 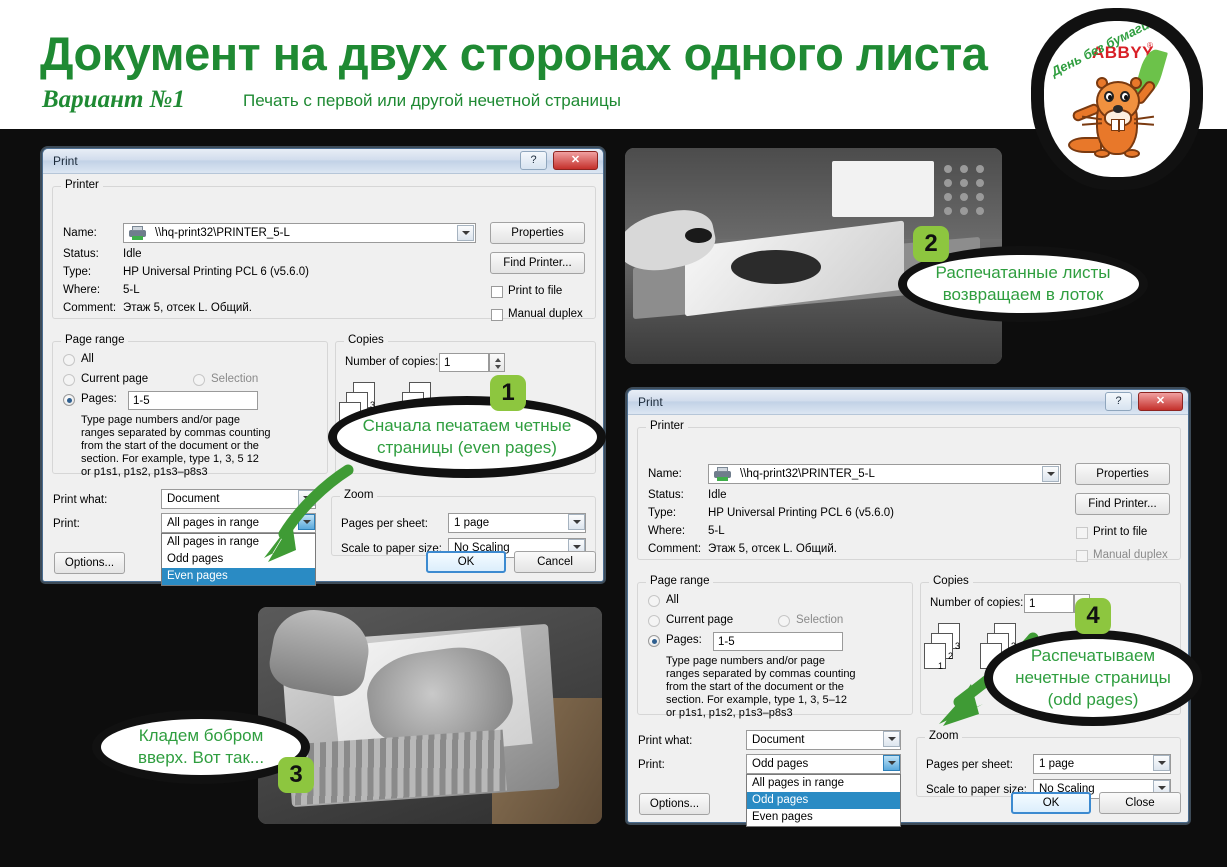 I want to click on dialog2-ok-button: OK, so click(x=1051, y=803).